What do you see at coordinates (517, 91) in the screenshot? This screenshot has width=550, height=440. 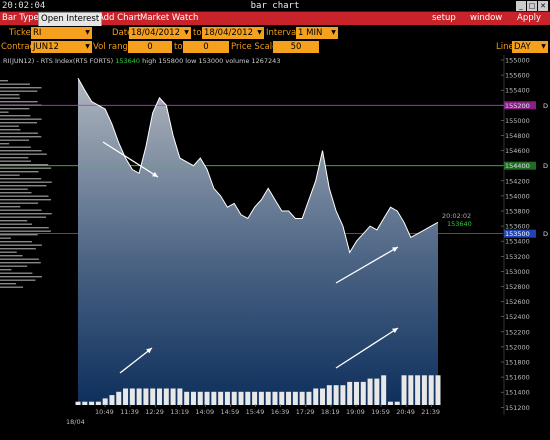 I see `y-tick-label: 155400` at bounding box center [517, 91].